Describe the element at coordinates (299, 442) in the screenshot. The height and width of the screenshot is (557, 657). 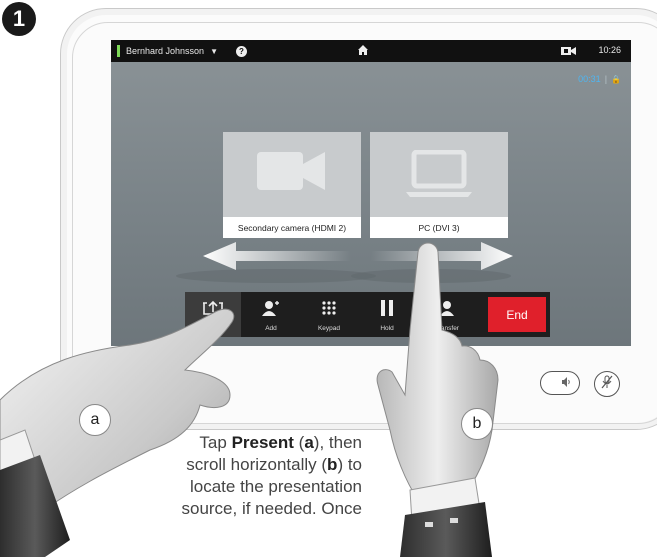
I see `instruction-mid1: (` at that location.